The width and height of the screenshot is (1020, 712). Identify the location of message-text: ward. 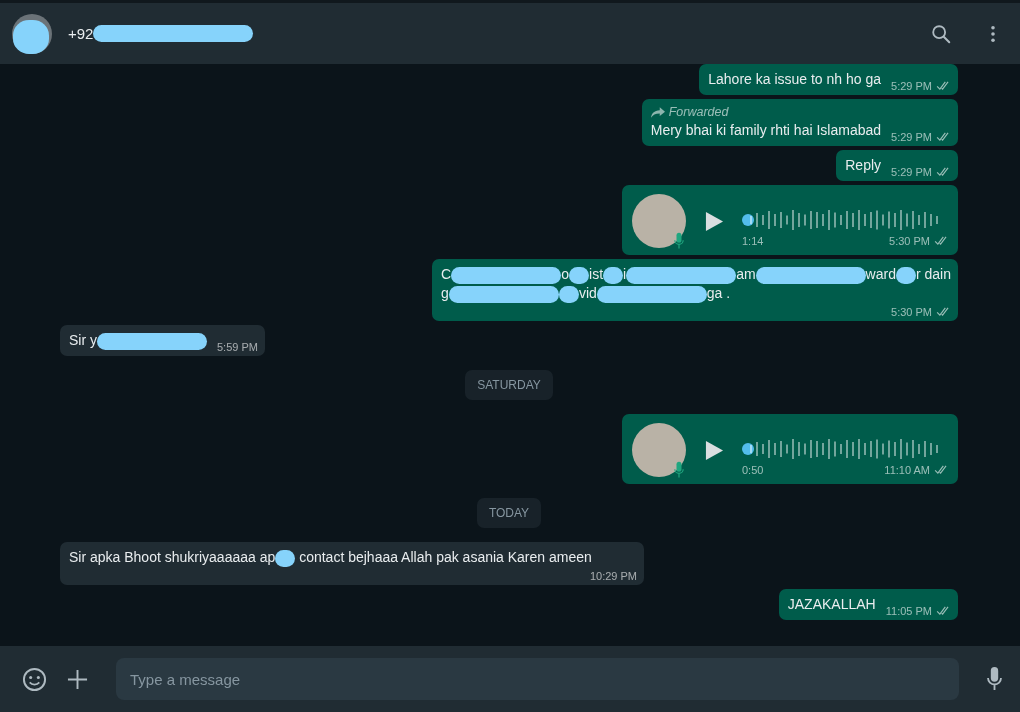
(880, 274).